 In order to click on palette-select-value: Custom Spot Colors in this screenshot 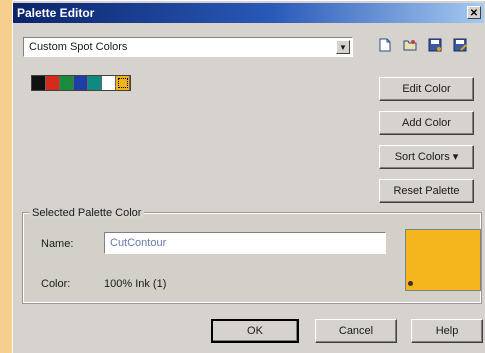, I will do `click(78, 47)`.